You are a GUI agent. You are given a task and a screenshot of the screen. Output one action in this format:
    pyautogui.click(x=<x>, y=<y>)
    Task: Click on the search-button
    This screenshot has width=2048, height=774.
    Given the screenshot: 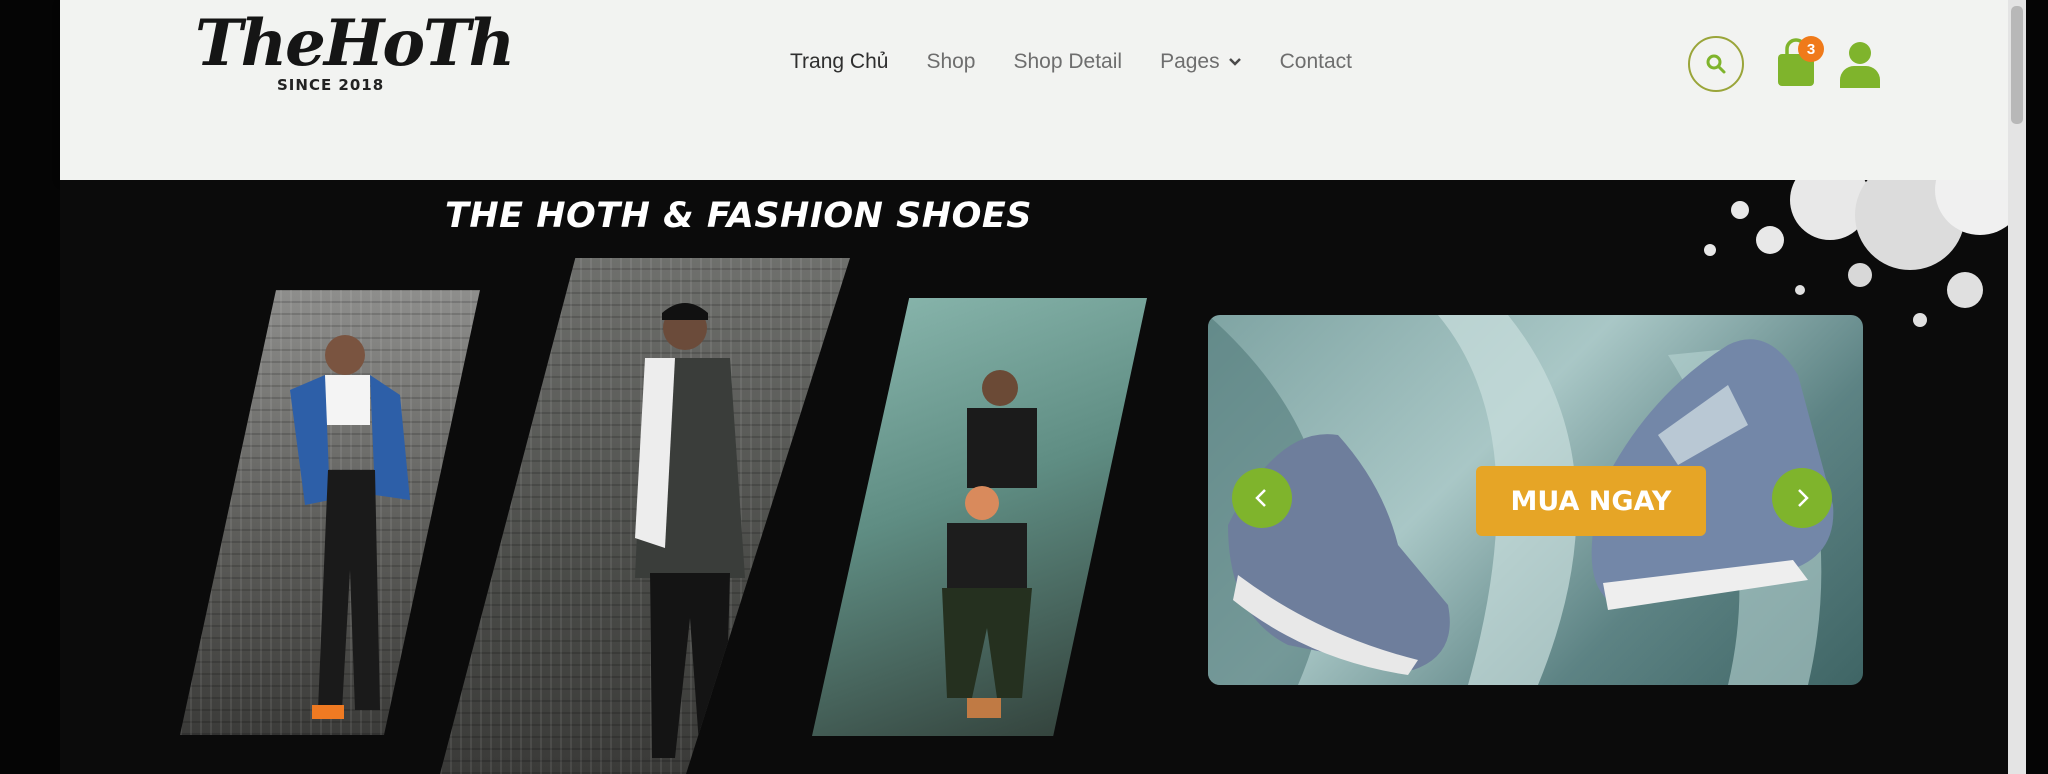 What is the action you would take?
    pyautogui.click(x=1716, y=64)
    